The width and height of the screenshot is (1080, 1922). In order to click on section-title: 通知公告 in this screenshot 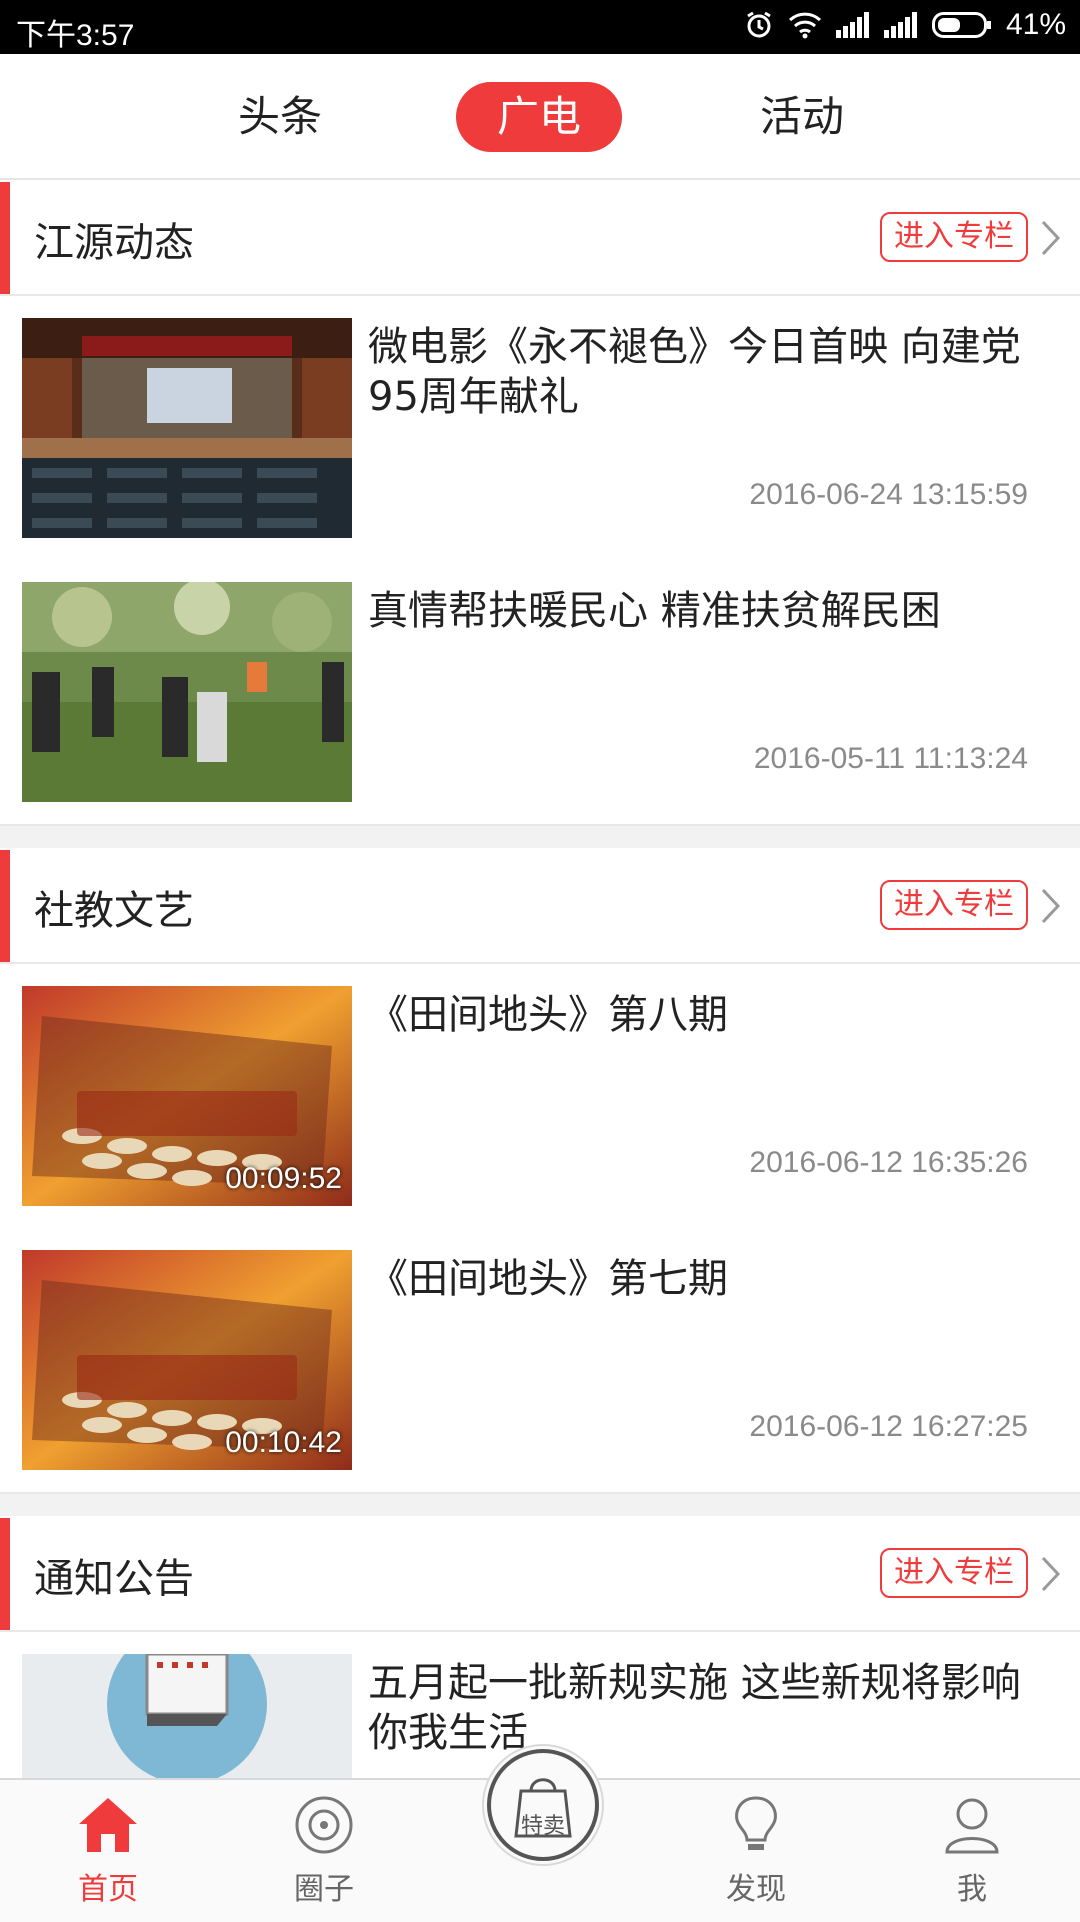, I will do `click(114, 1579)`.